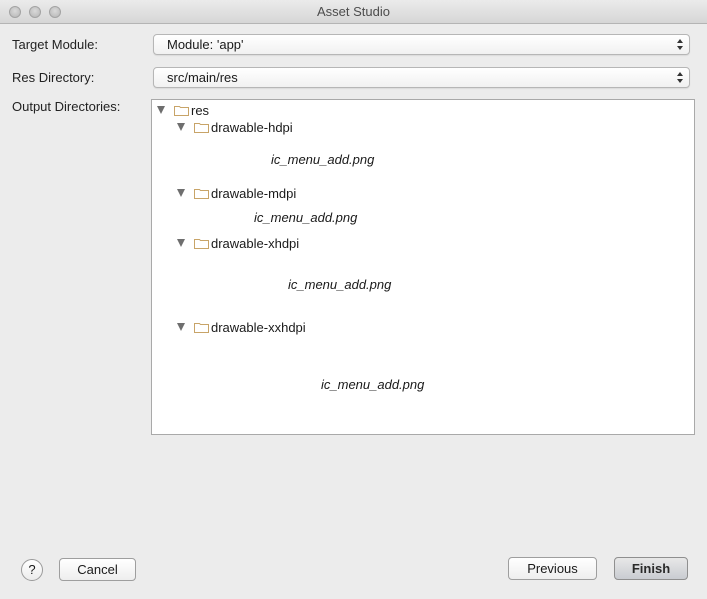 The image size is (707, 599). What do you see at coordinates (200, 110) in the screenshot?
I see `tree-node-label: res` at bounding box center [200, 110].